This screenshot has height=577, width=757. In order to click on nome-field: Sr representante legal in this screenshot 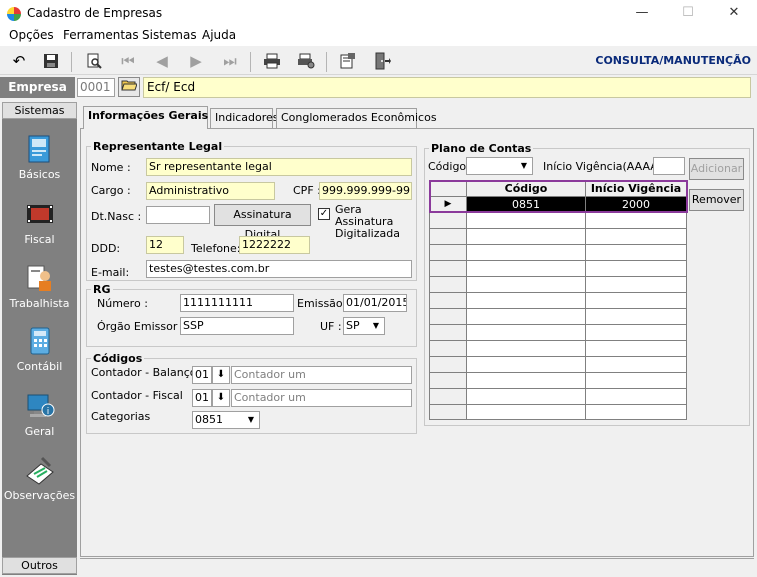, I will do `click(279, 167)`.